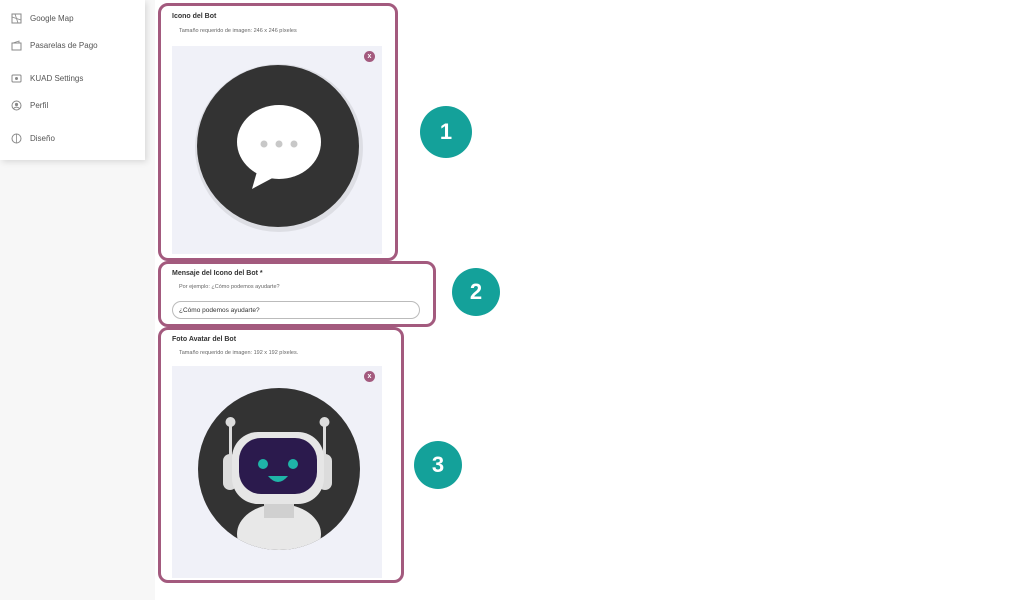 Image resolution: width=1024 pixels, height=600 pixels. I want to click on sidebar-item-pasarelas: Pasarelas de Pago, so click(54, 45).